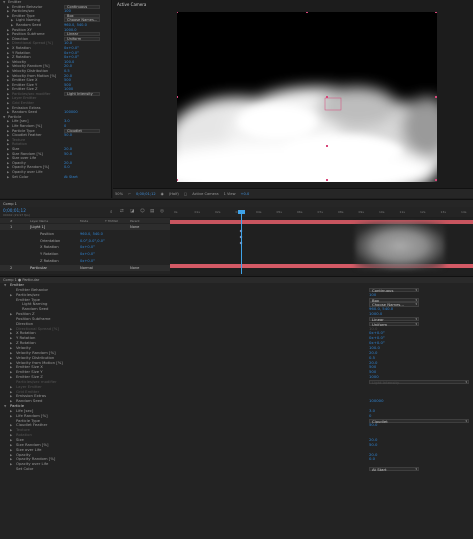  Describe the element at coordinates (82, 15) in the screenshot. I see `property-dropdown: Box` at that location.